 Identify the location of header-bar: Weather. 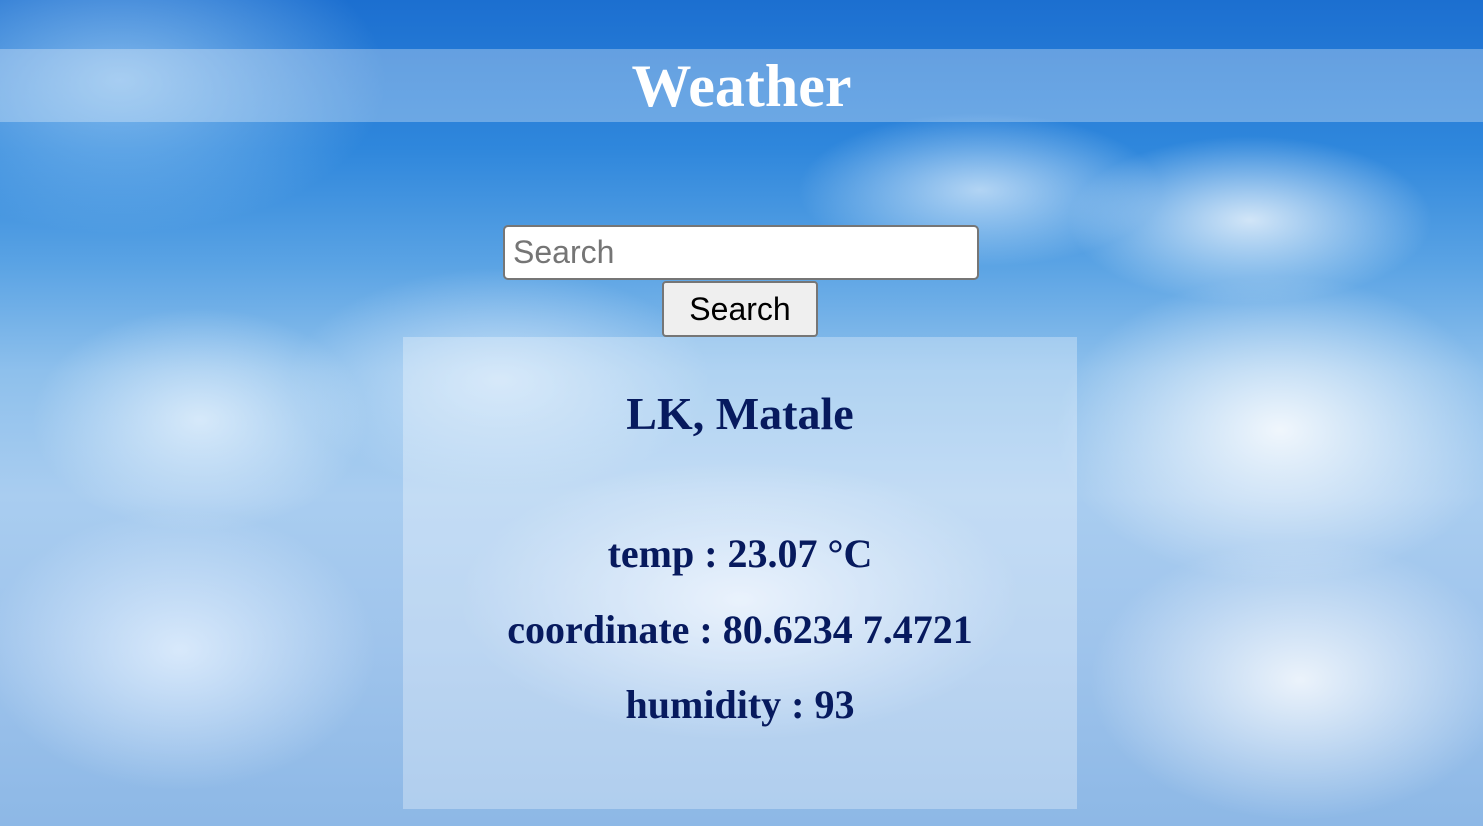
(741, 85).